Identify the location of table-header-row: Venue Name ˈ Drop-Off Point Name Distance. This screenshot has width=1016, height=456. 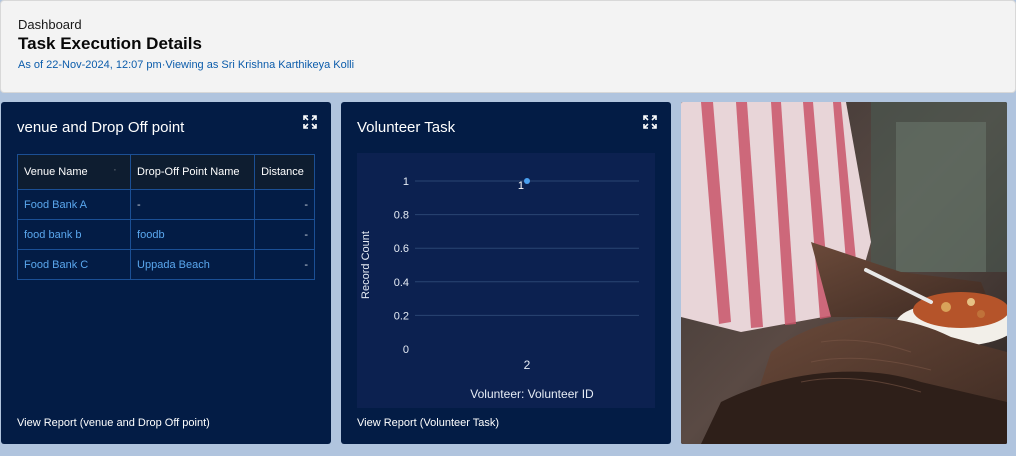
(165, 172).